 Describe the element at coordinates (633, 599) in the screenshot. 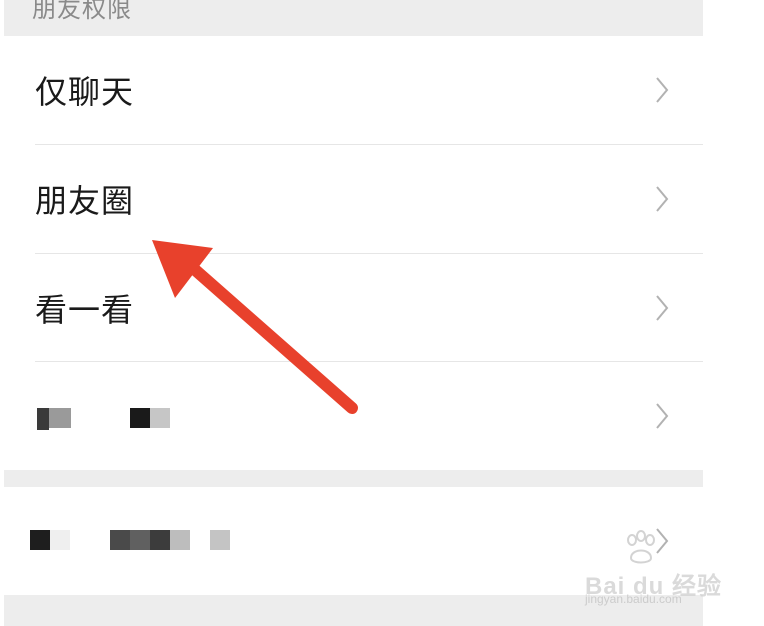

I see `watermark-url: jingyan.baidu.com` at that location.